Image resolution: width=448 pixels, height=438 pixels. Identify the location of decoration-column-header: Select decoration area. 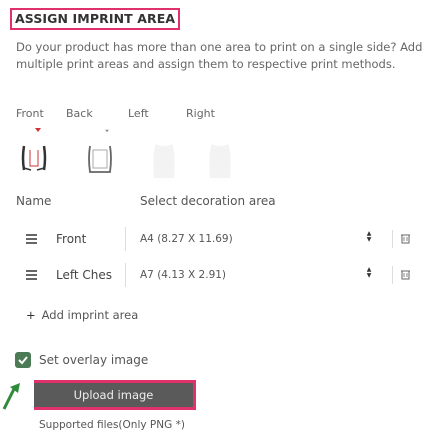
(208, 201).